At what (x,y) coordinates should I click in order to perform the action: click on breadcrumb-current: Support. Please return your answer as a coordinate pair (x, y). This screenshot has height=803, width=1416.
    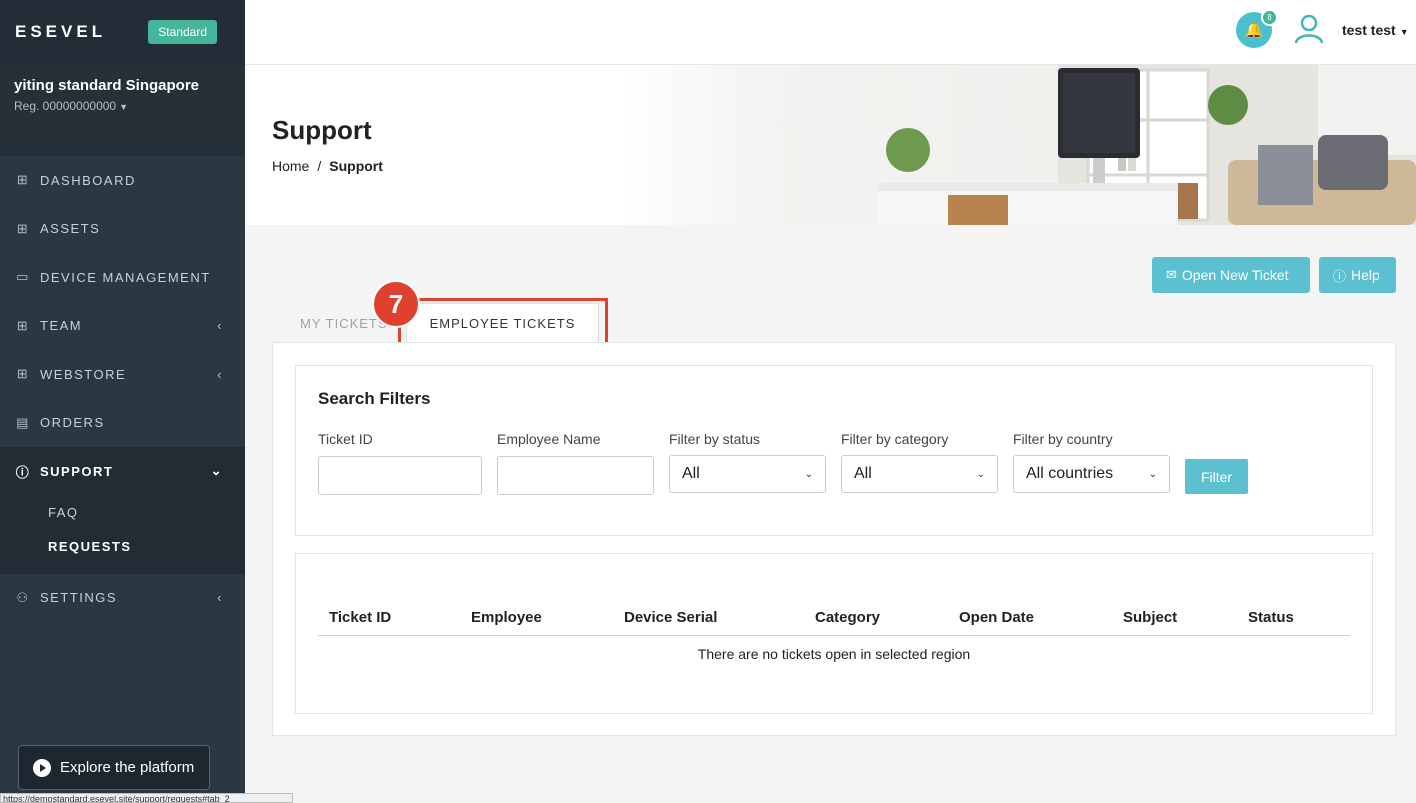
    Looking at the image, I should click on (356, 166).